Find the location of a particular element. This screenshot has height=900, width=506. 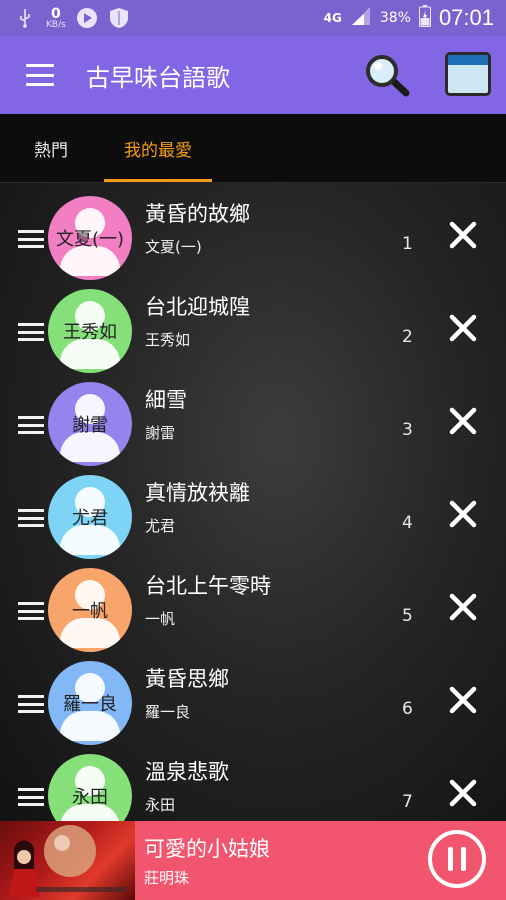

avatar: 羅一良 is located at coordinates (90, 703).